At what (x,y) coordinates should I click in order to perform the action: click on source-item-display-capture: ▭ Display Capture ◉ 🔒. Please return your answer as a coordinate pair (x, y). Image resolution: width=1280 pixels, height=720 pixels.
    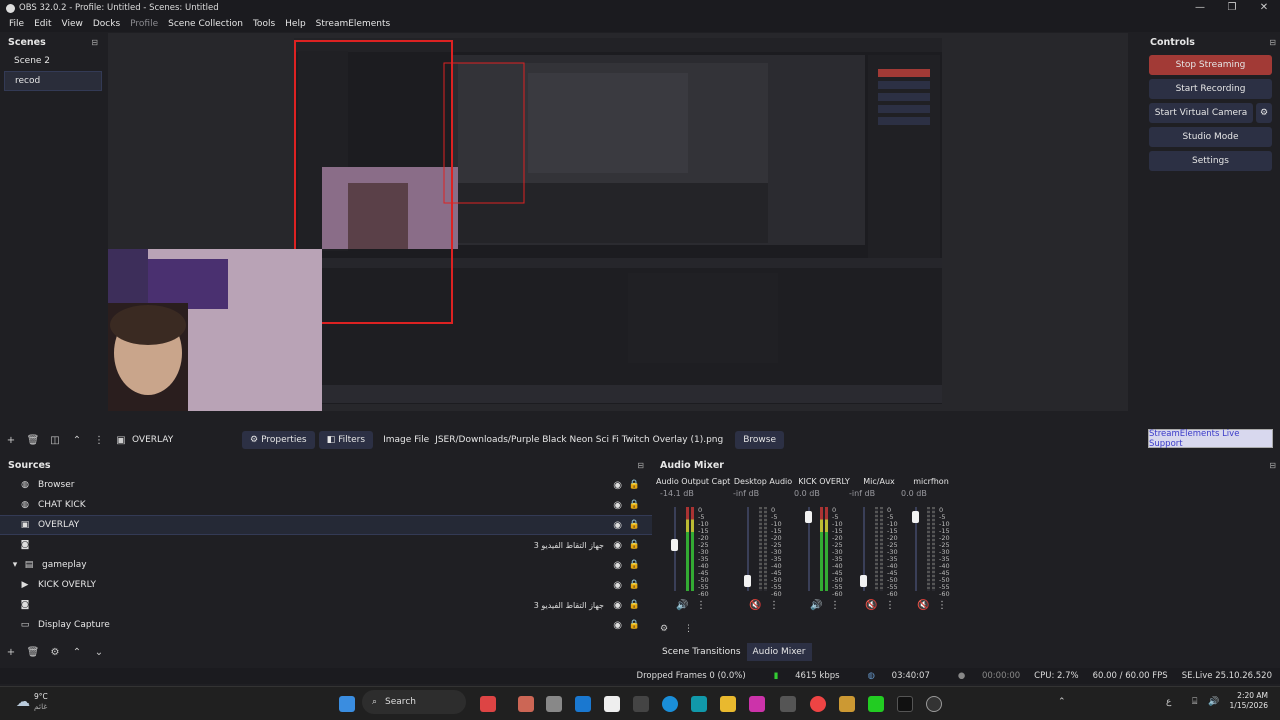
    Looking at the image, I should click on (326, 625).